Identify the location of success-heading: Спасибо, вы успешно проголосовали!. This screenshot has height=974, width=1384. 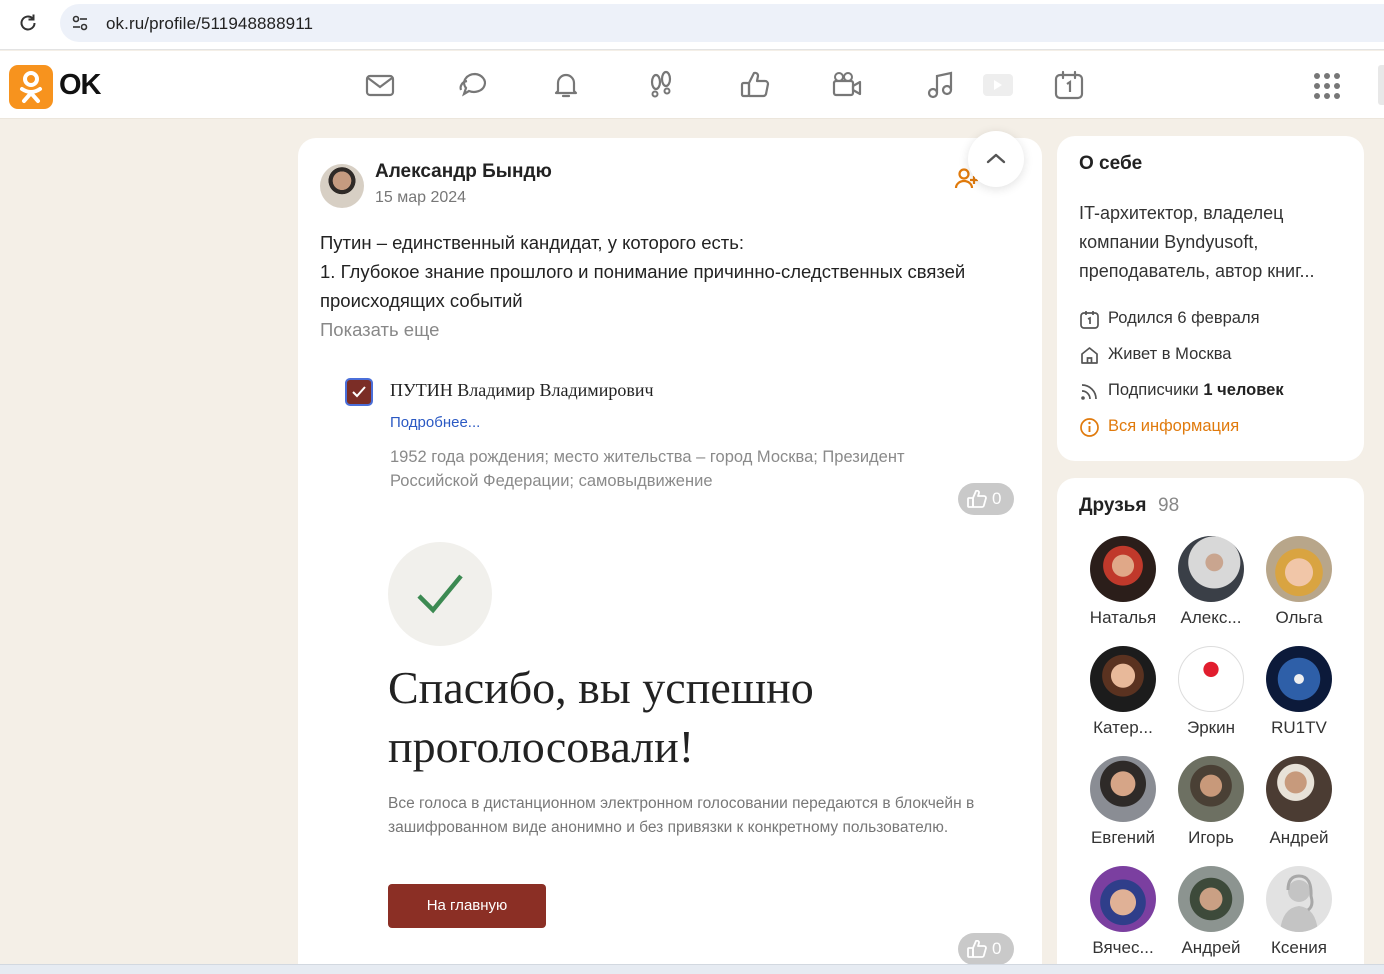
(601, 717).